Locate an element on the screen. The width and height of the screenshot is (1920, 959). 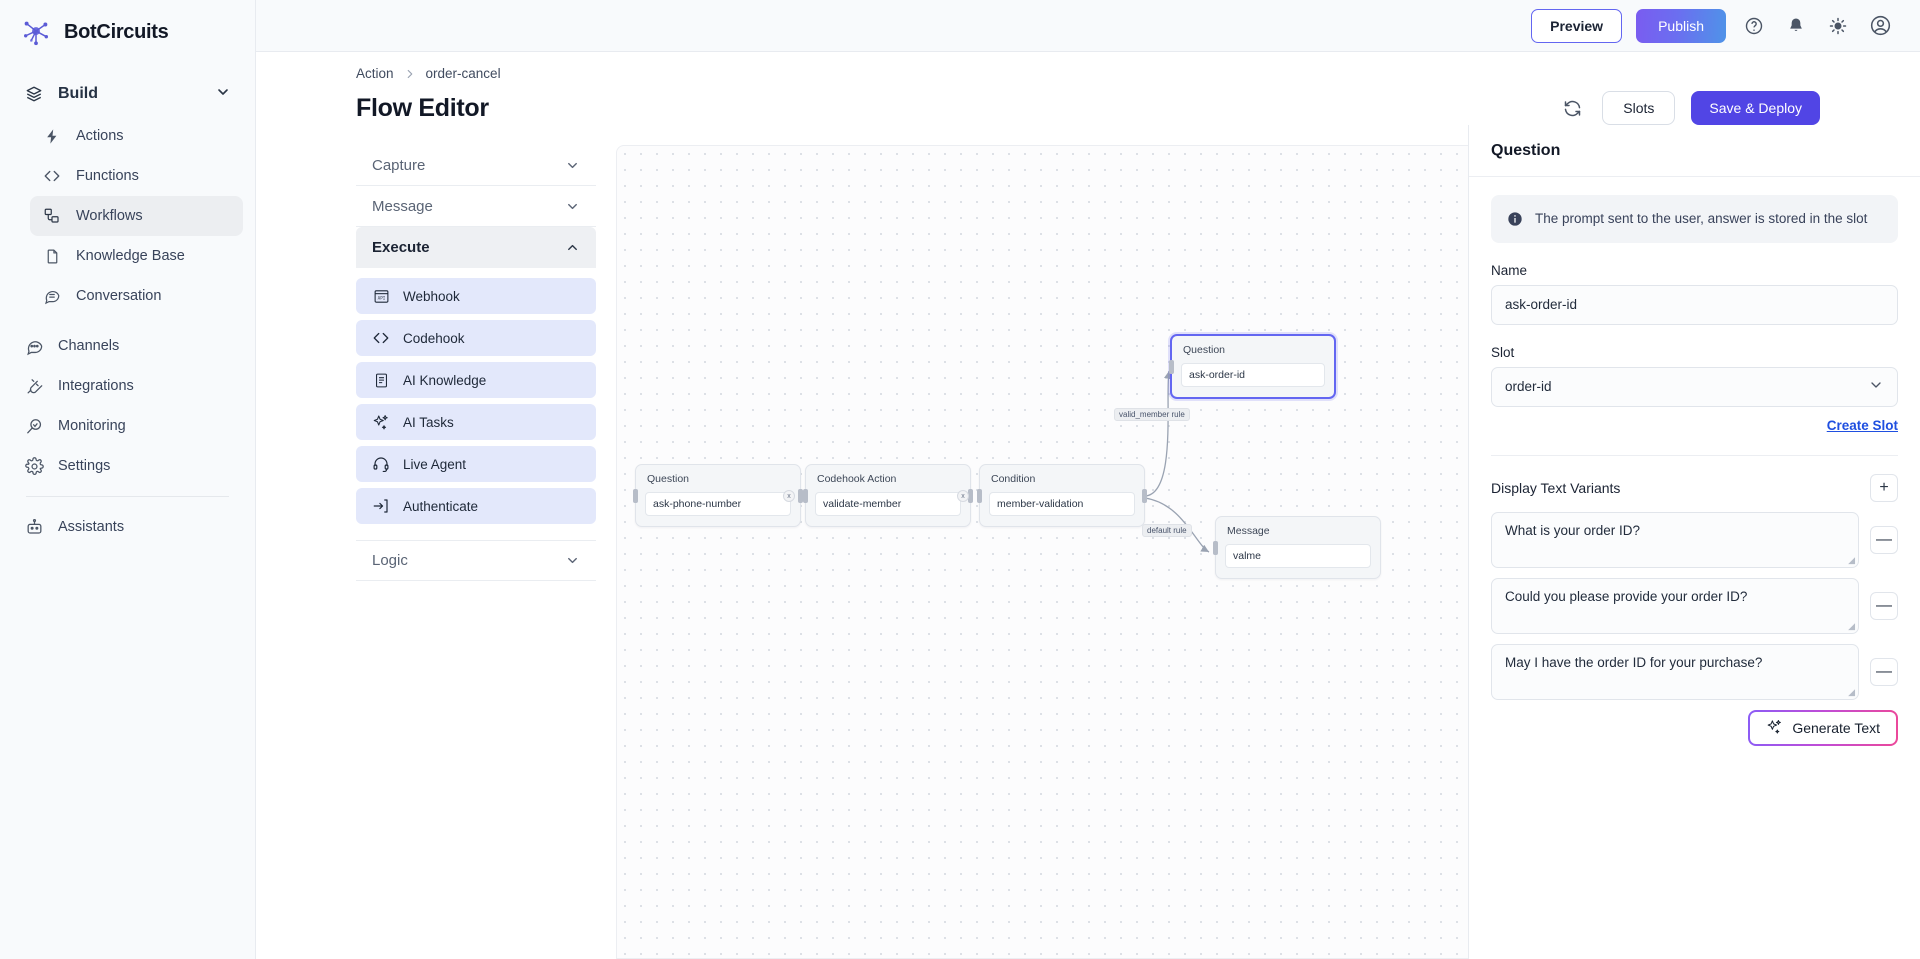
generate-text-button: Generate Text is located at coordinates (1823, 728).